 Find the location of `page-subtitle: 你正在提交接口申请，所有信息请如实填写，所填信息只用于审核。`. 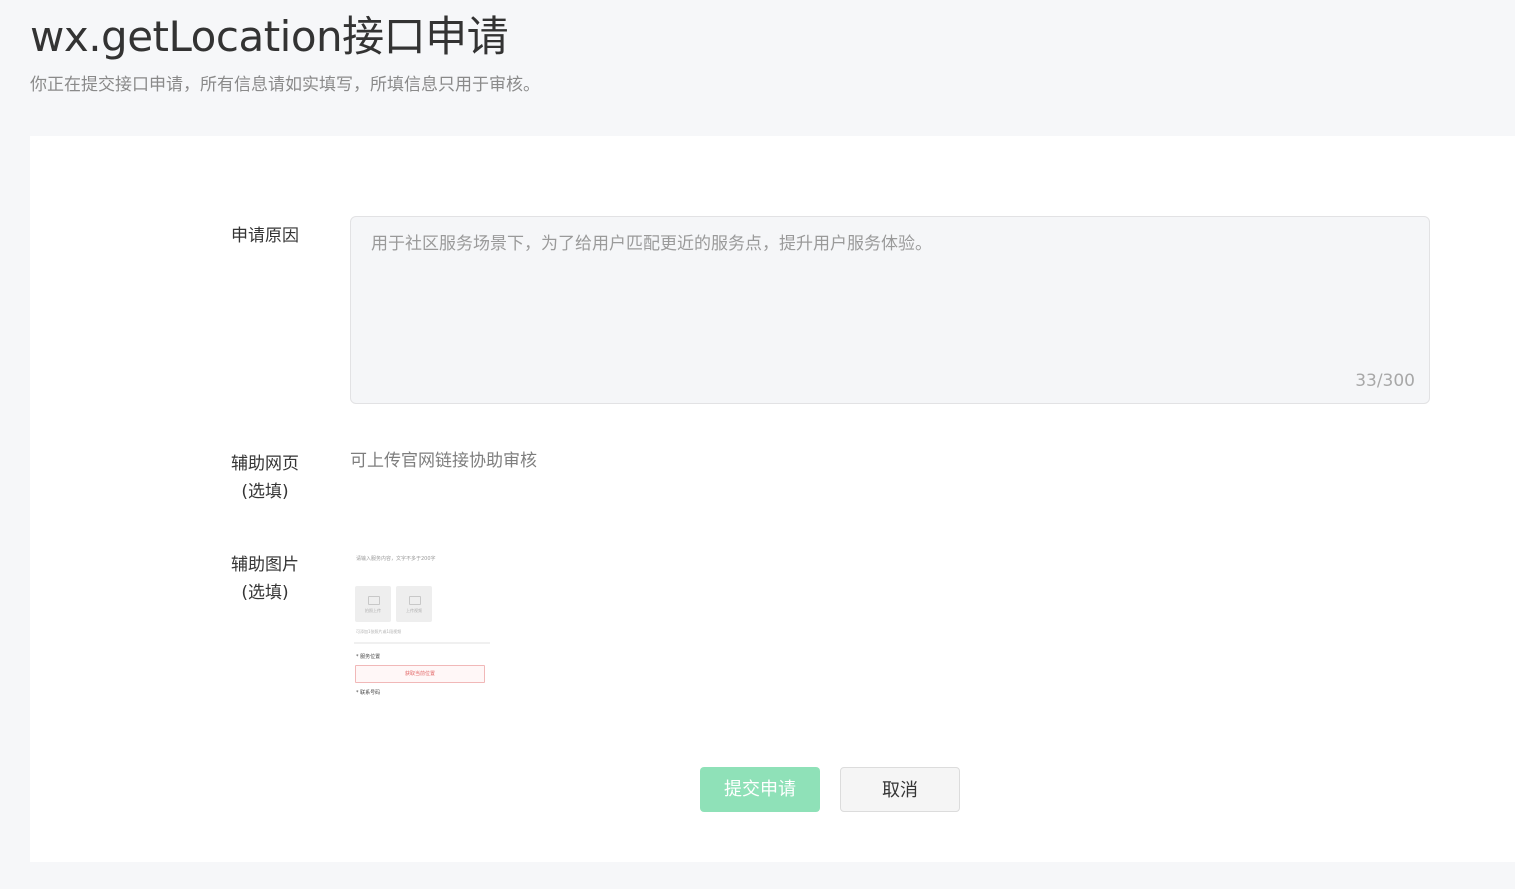

page-subtitle: 你正在提交接口申请，所有信息请如实填写，所填信息只用于审核。 is located at coordinates (285, 85).